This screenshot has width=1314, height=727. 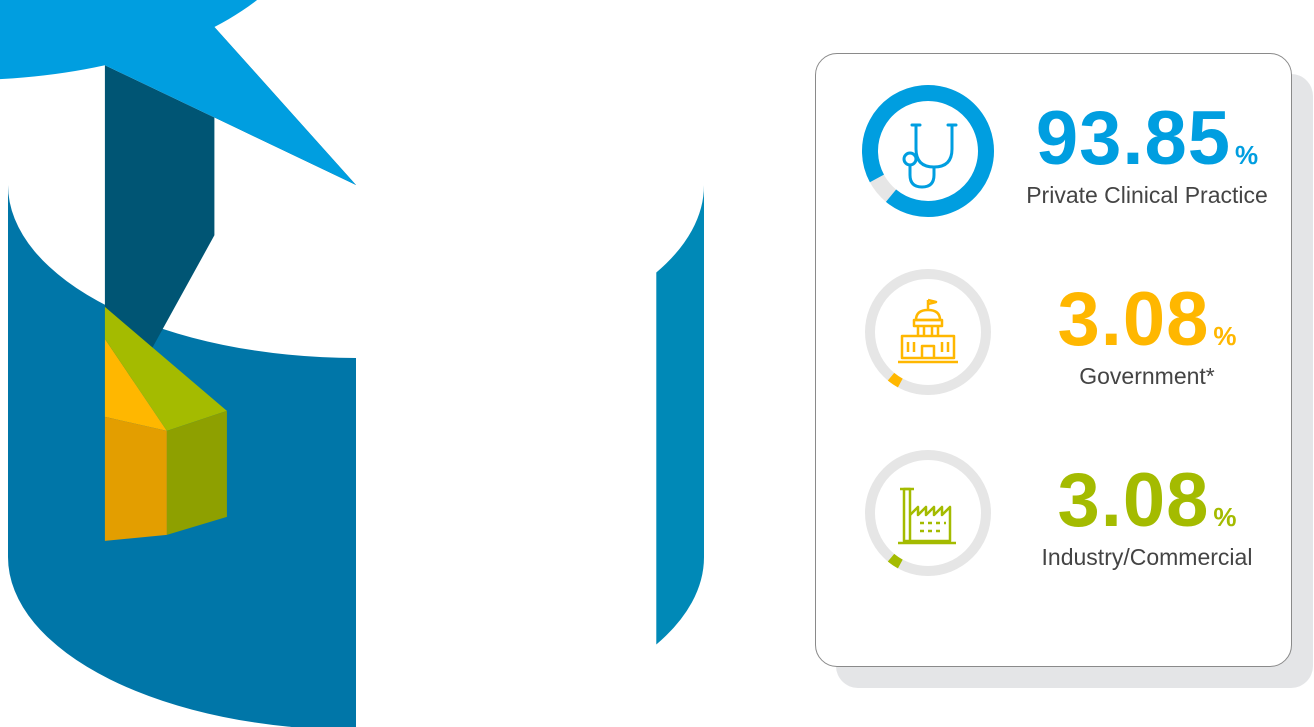 What do you see at coordinates (1147, 557) in the screenshot?
I see `stat-label: Industry/Commercial` at bounding box center [1147, 557].